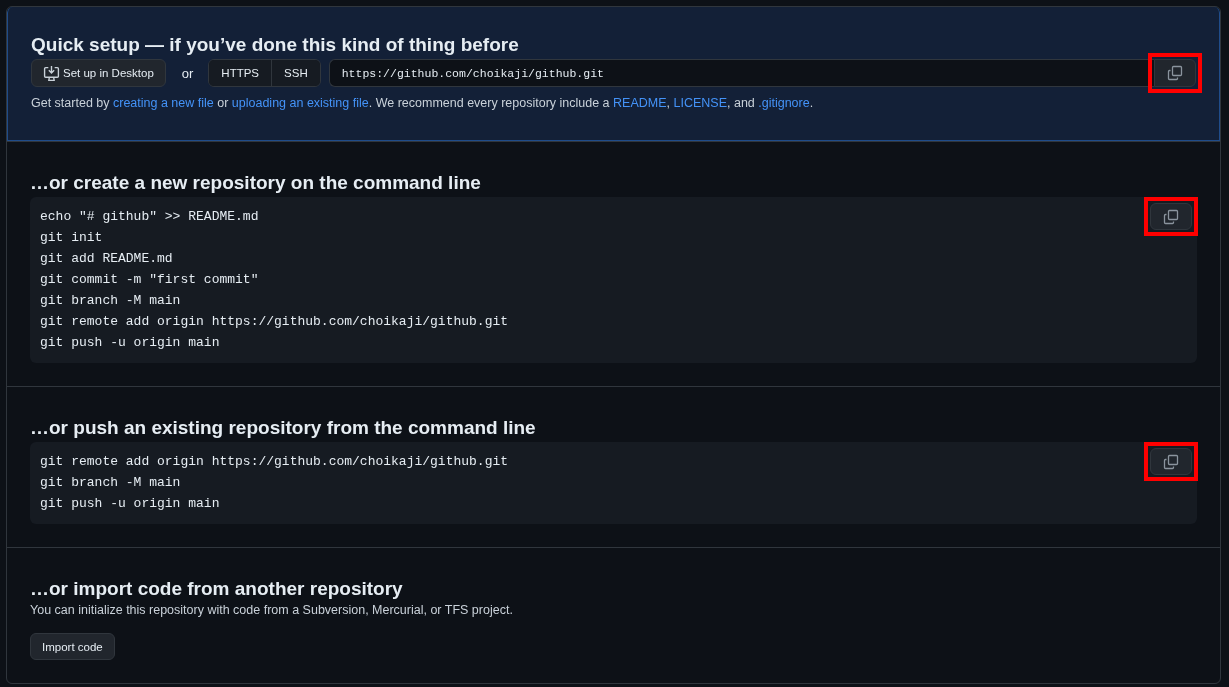 The image size is (1229, 687). Describe the element at coordinates (98, 73) in the screenshot. I see `desktop-button: Set up in Desktop` at that location.